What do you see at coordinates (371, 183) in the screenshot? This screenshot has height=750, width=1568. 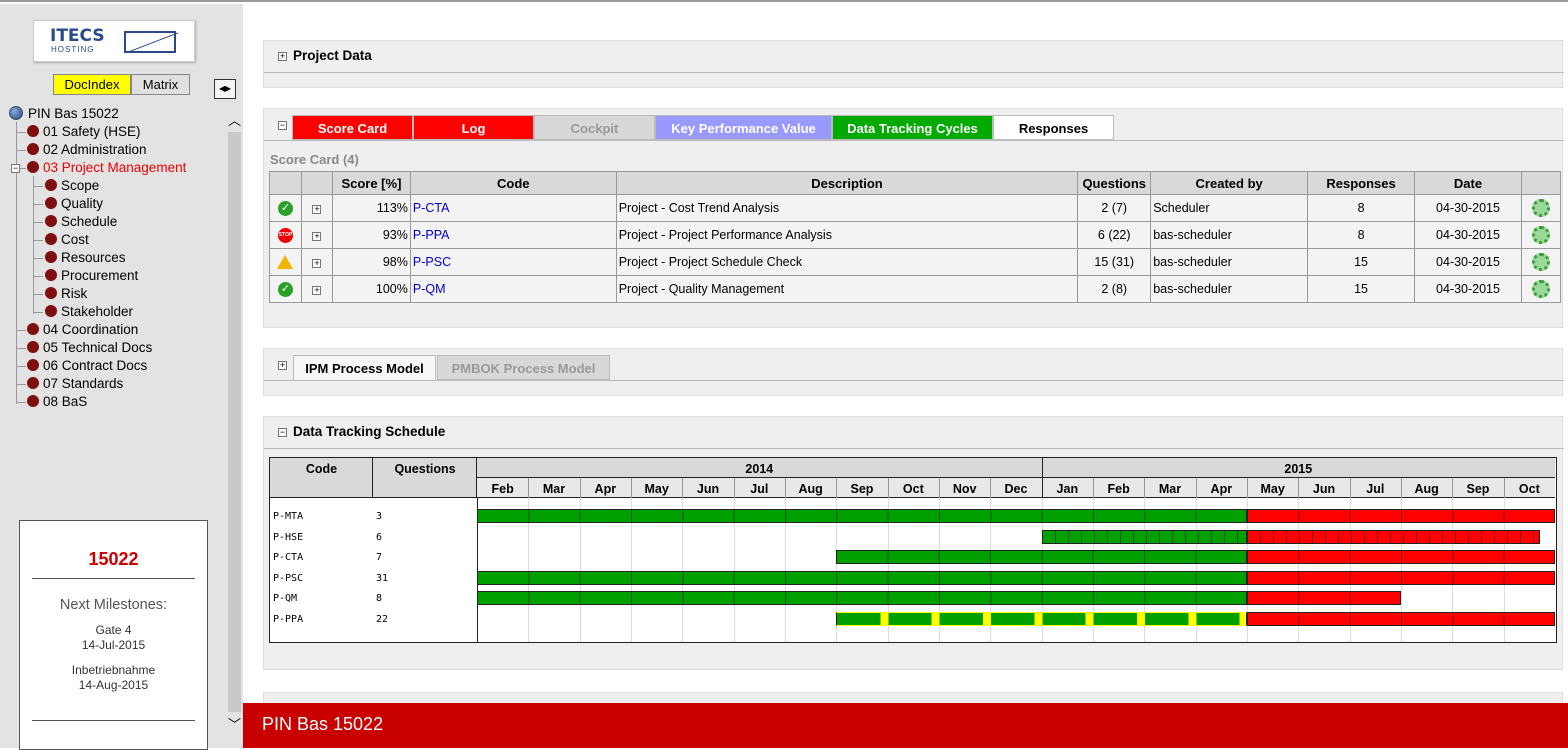 I see `col-header-score: Score [%]` at bounding box center [371, 183].